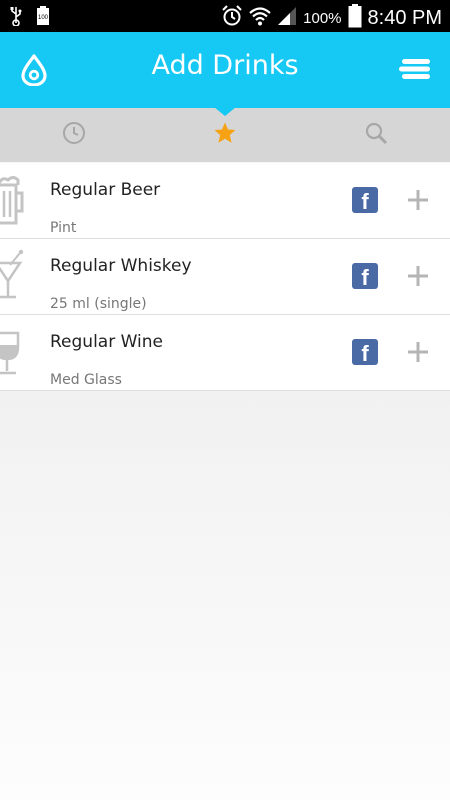 The image size is (450, 800). I want to click on clock-time: 8:40 PM, so click(404, 18).